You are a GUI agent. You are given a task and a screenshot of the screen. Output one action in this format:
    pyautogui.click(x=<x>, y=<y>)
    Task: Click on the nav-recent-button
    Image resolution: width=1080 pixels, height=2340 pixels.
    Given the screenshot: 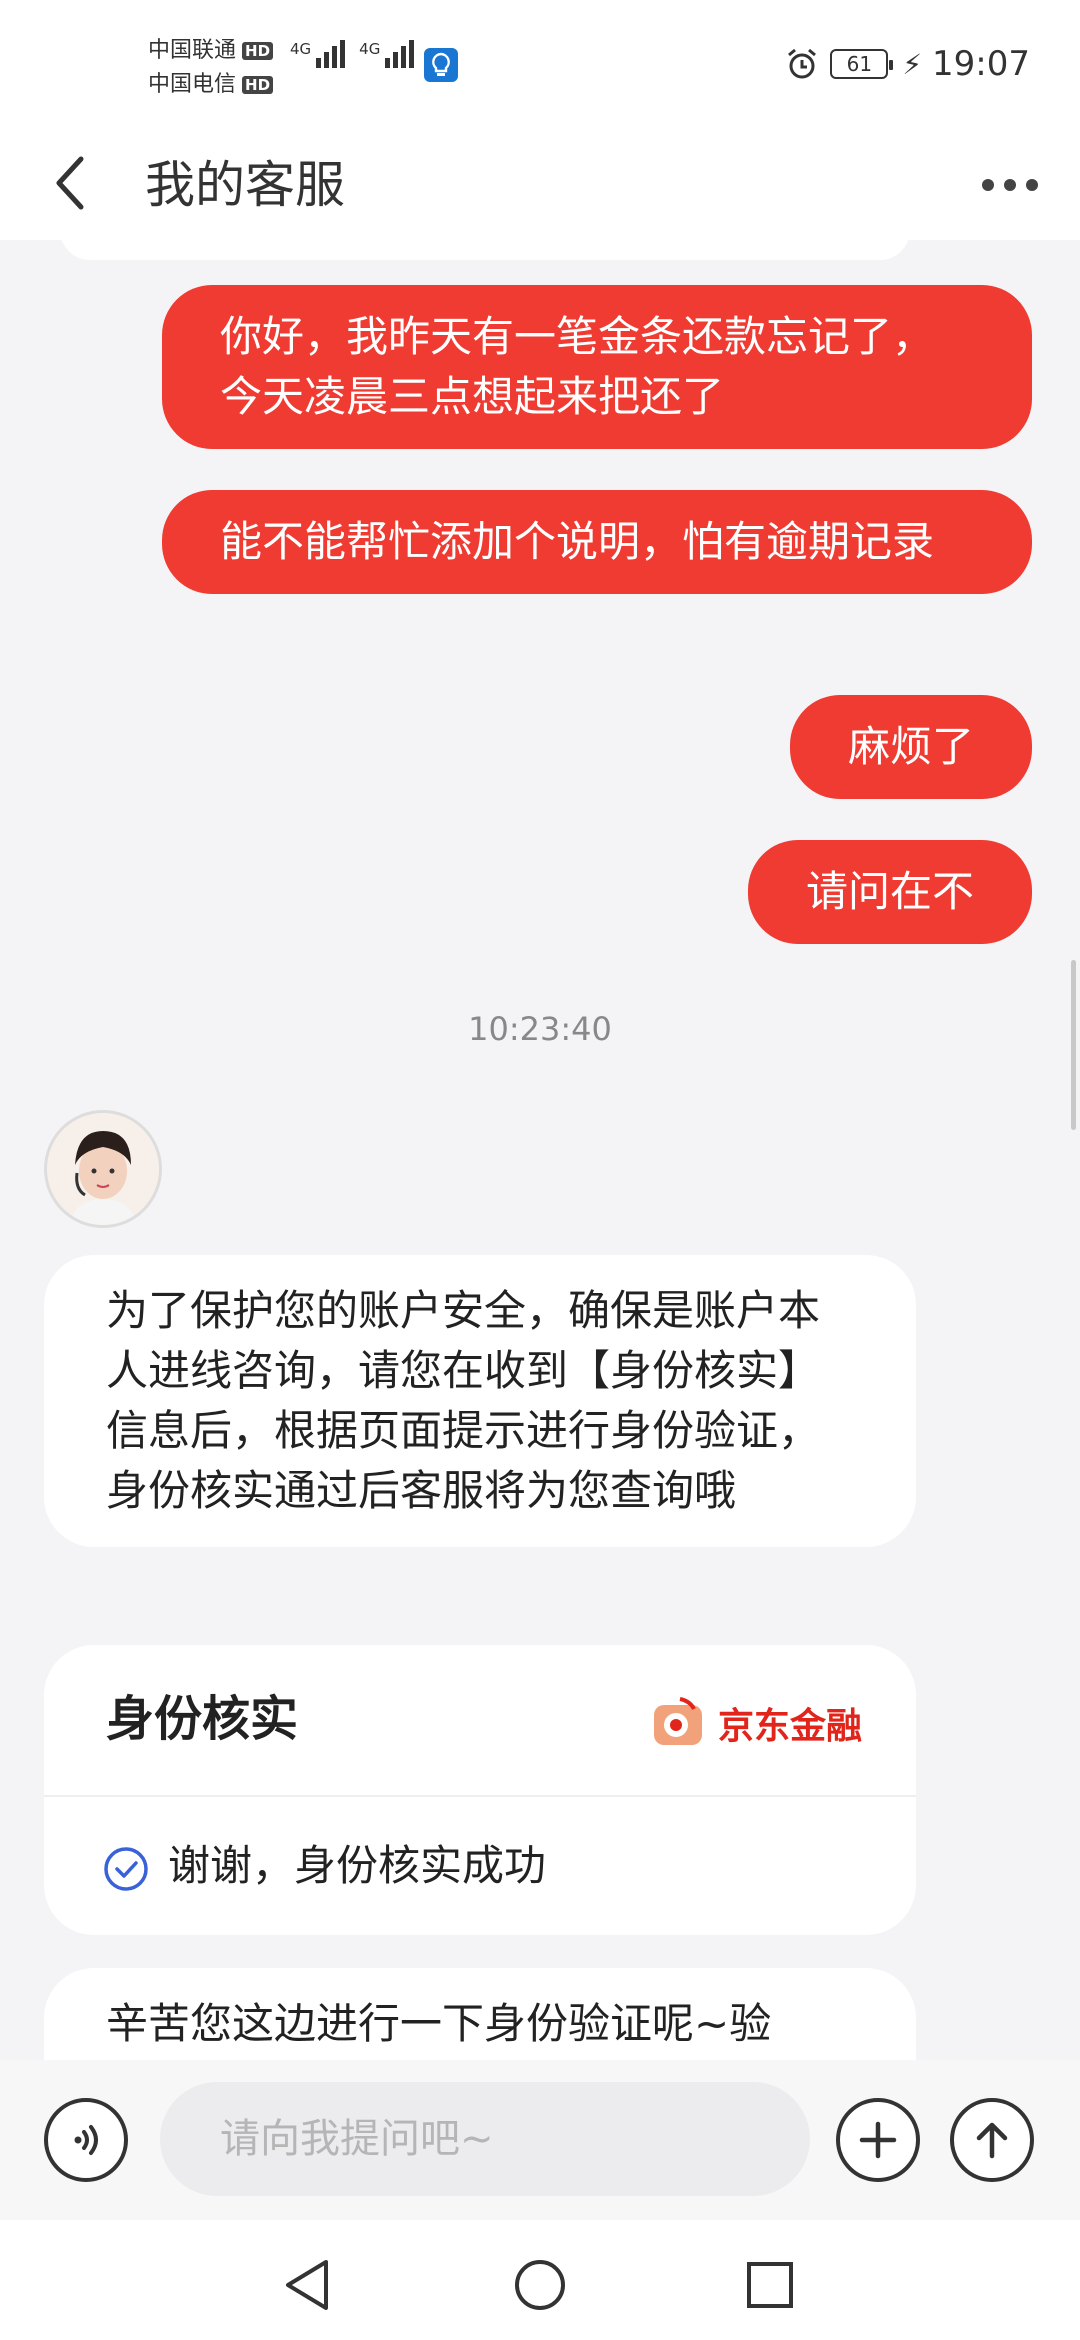 What is the action you would take?
    pyautogui.click(x=770, y=2285)
    